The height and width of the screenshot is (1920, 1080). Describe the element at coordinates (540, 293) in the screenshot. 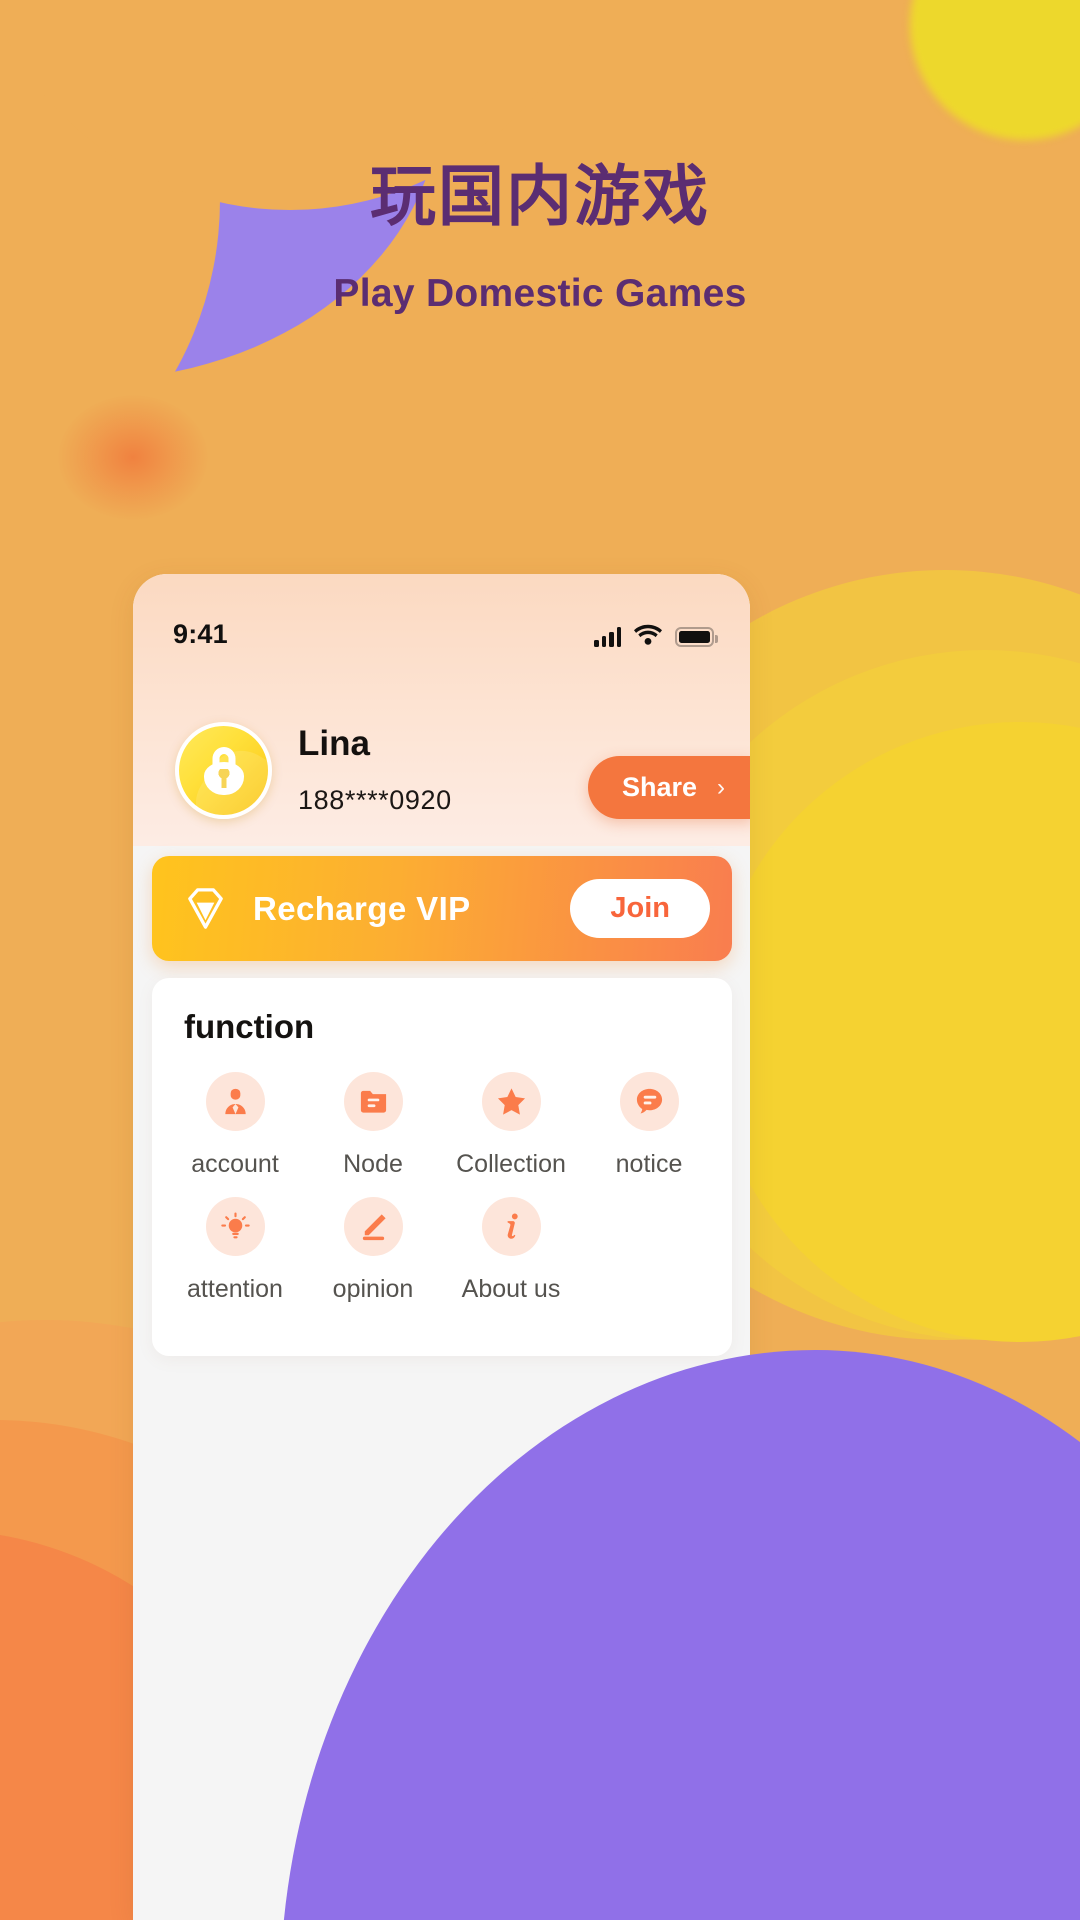

I see `page-subtitle: Play Domestic Games` at that location.